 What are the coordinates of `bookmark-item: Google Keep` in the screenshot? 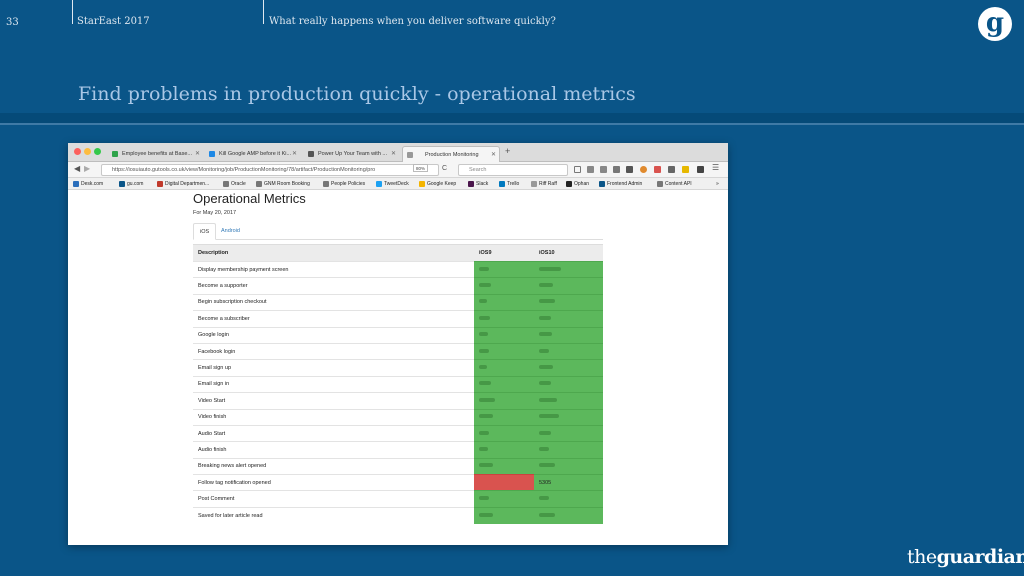 It's located at (437, 184).